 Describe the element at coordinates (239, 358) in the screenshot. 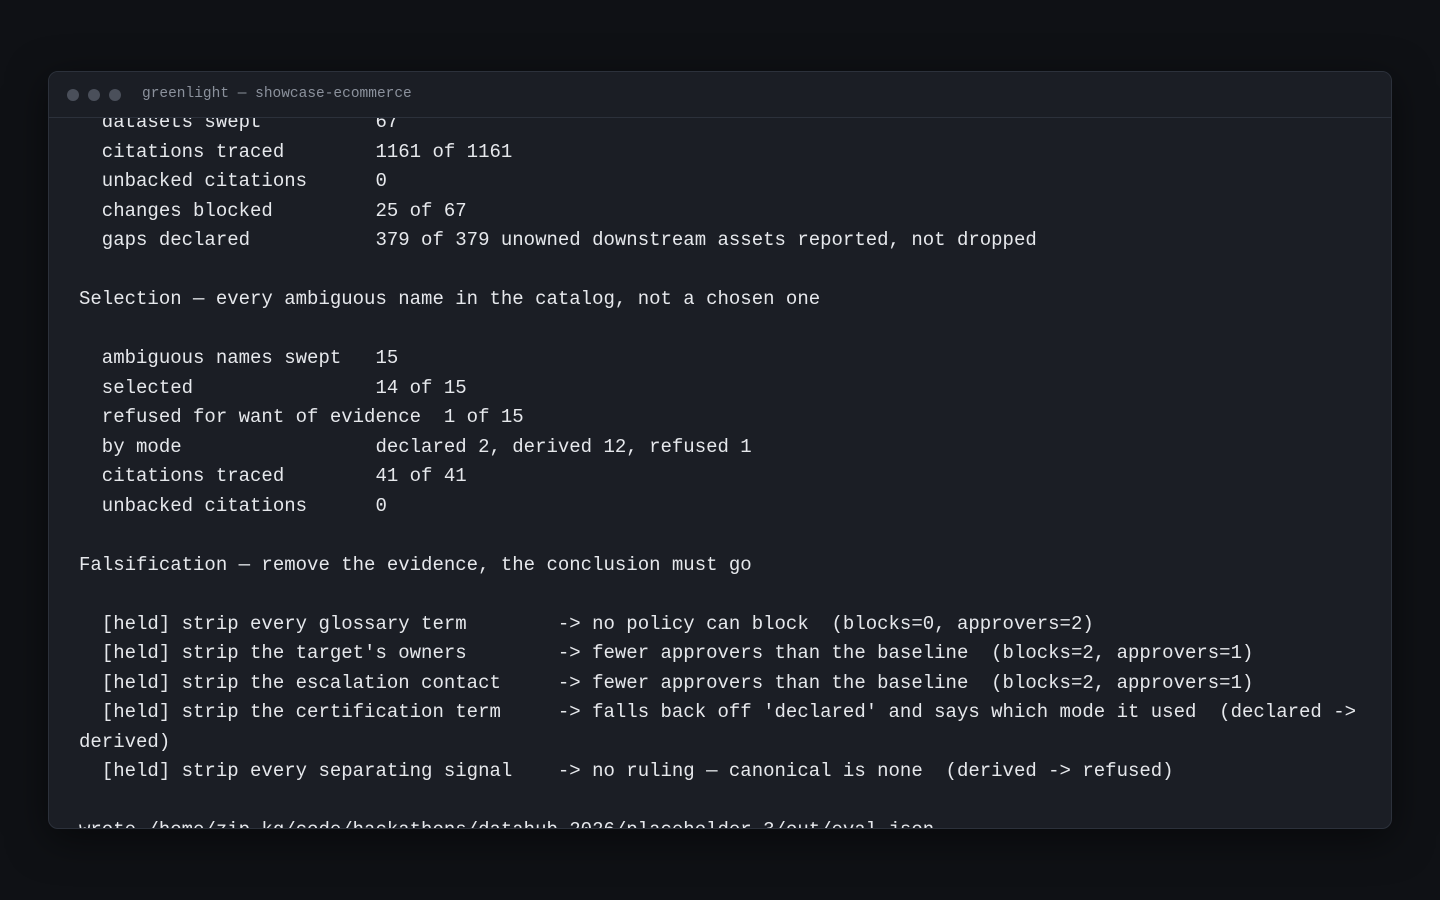

I see `terminal-line: ambiguous names swept 15` at that location.